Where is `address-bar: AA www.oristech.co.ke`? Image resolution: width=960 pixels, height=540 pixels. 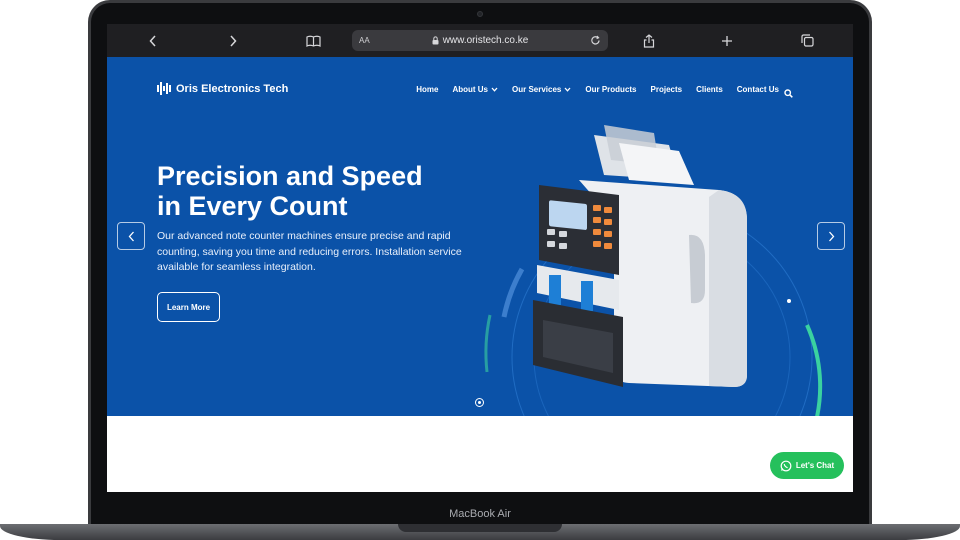
address-bar: AA www.oristech.co.ke is located at coordinates (480, 40).